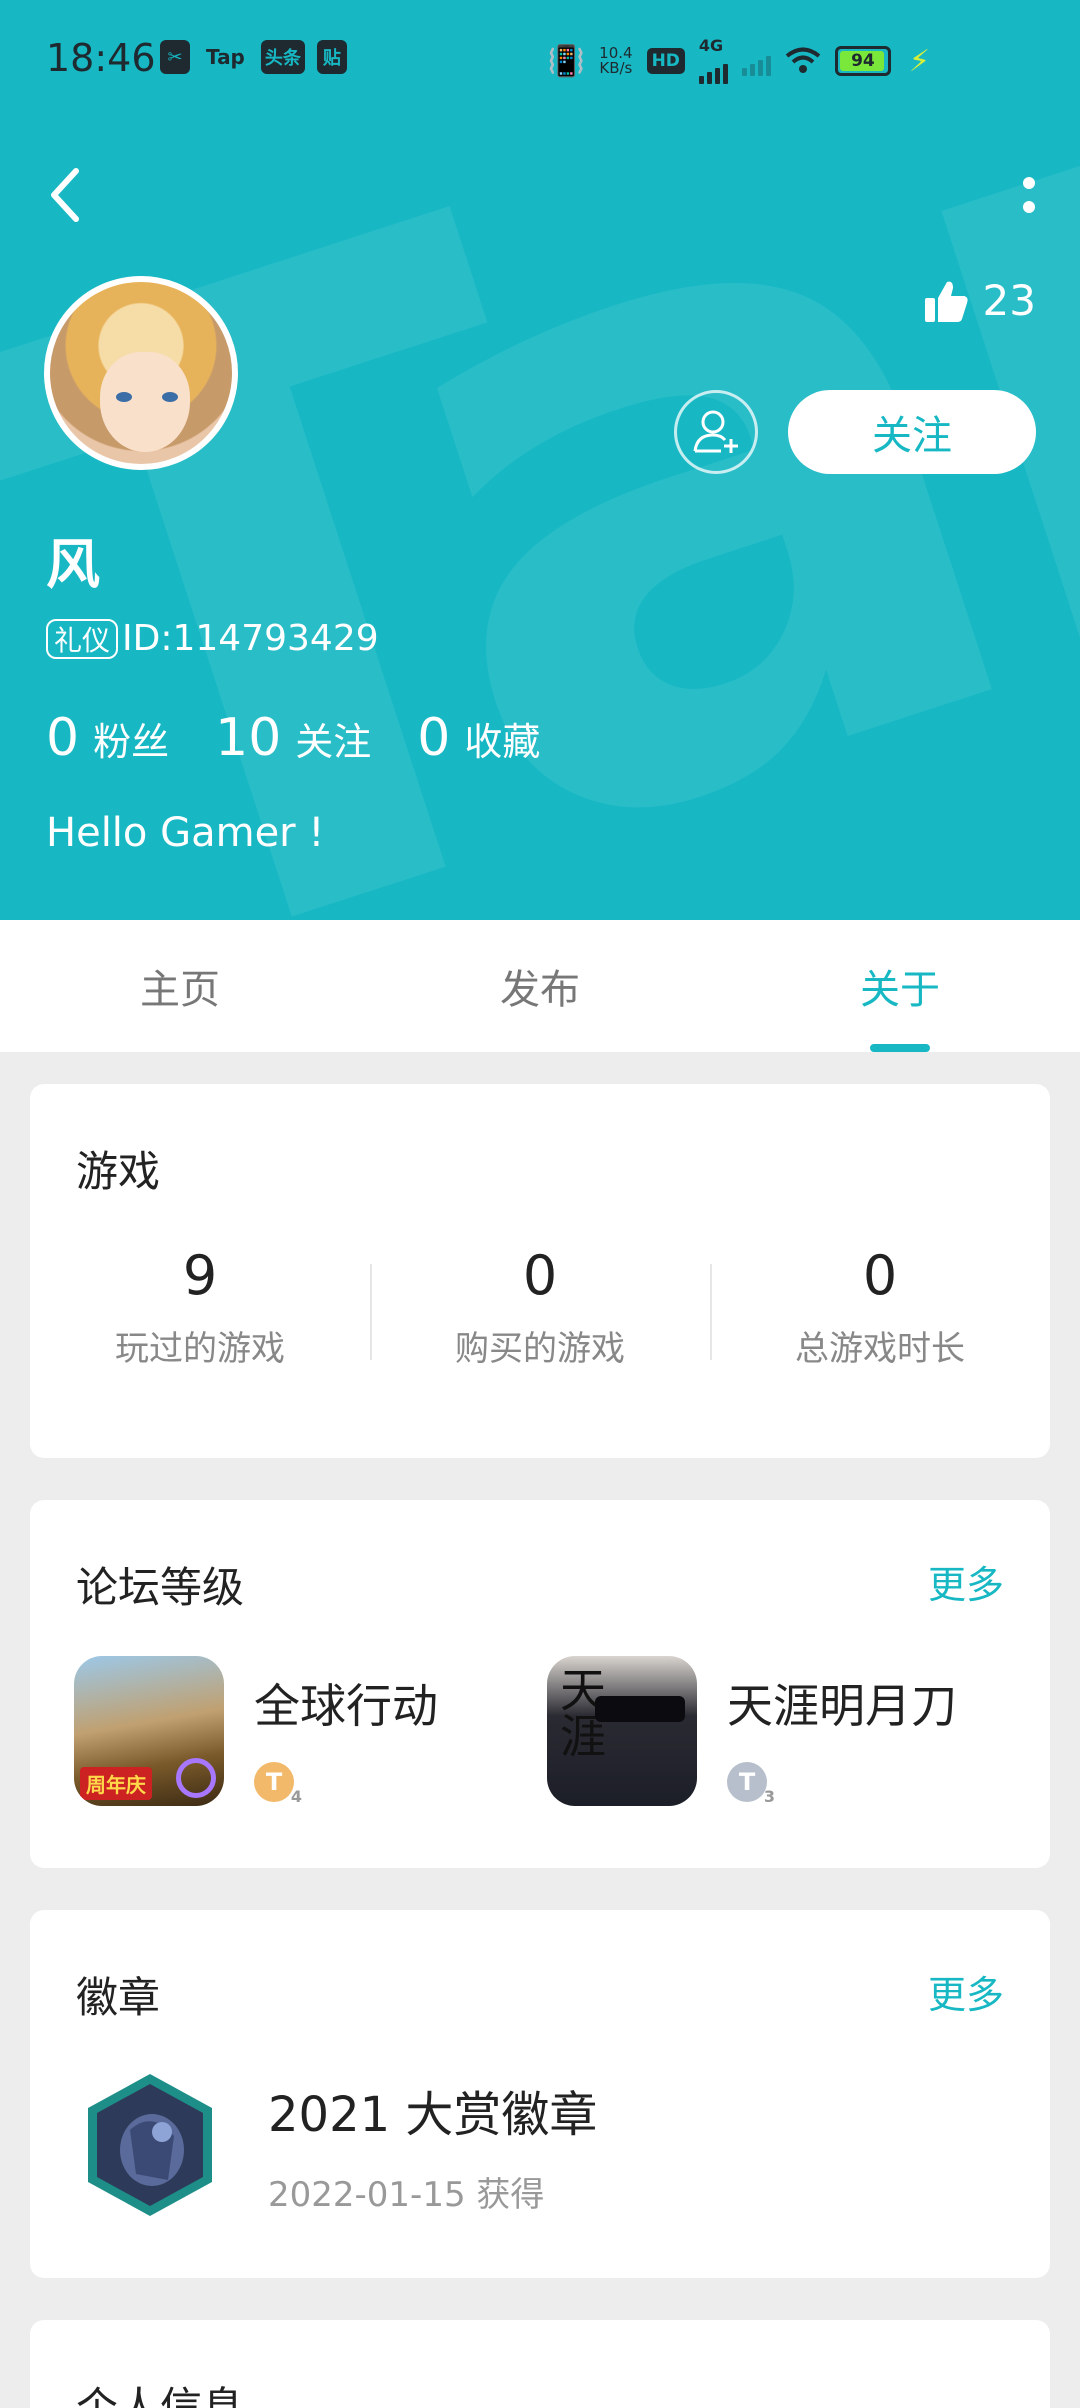  What do you see at coordinates (739, 61) in the screenshot?
I see `status-indicators: 📳 10.4 KB/s HD 4G 94 ⚡` at bounding box center [739, 61].